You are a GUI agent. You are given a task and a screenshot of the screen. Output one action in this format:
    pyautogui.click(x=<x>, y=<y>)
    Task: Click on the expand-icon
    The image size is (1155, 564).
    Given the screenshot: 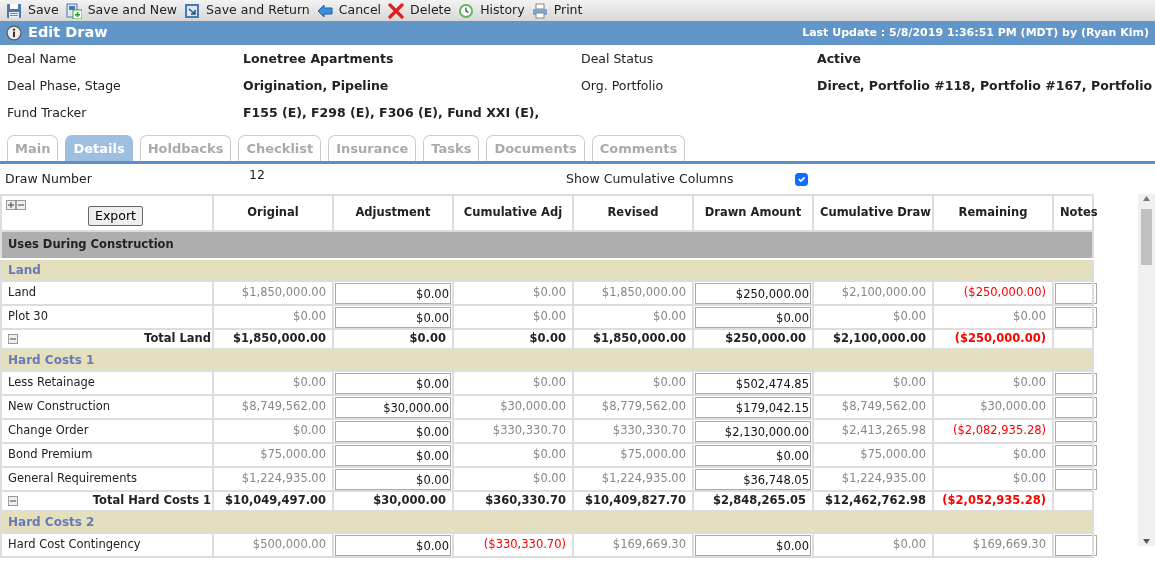 What is the action you would take?
    pyautogui.click(x=11, y=205)
    